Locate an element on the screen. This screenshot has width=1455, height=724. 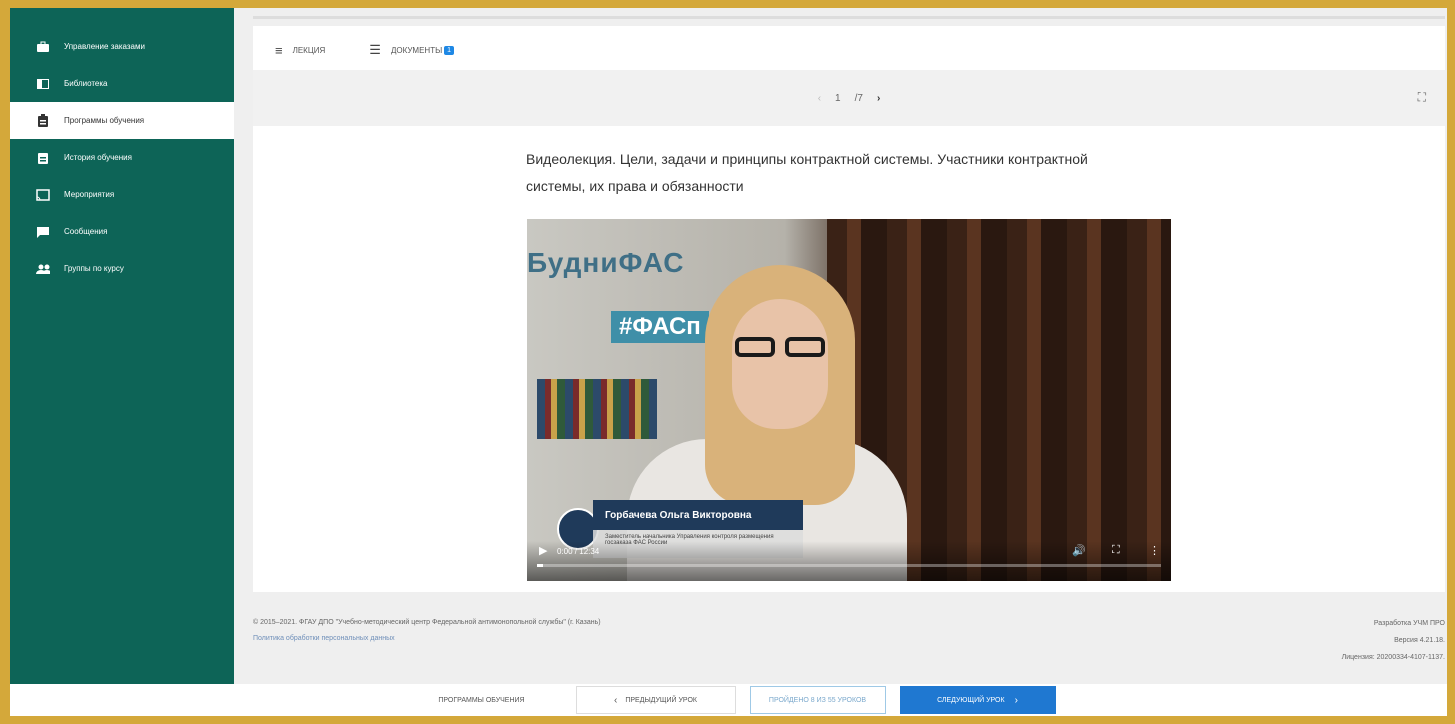
privacy-link: Политика обработки персональных данных is located at coordinates (427, 639).